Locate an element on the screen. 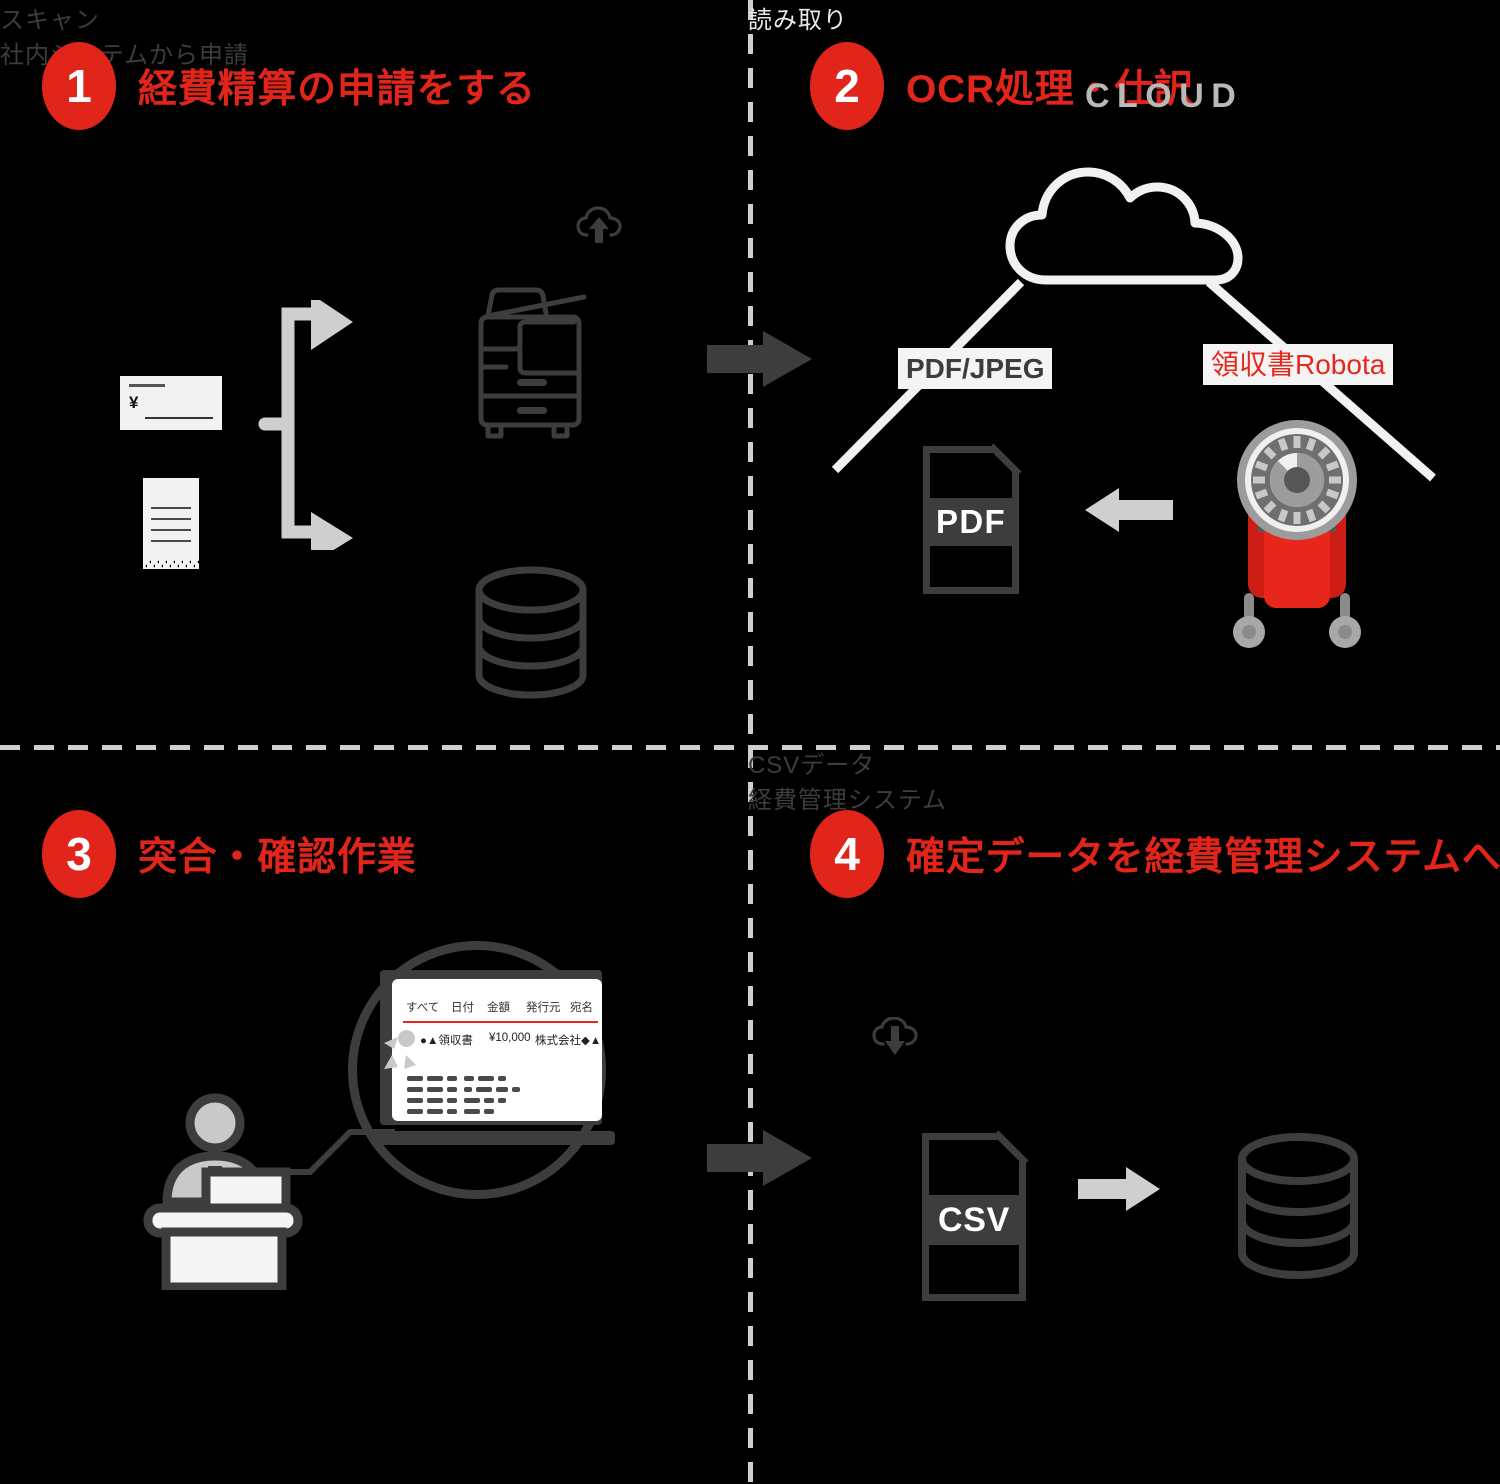  person-at-desk-icon is located at coordinates (223, 1191).